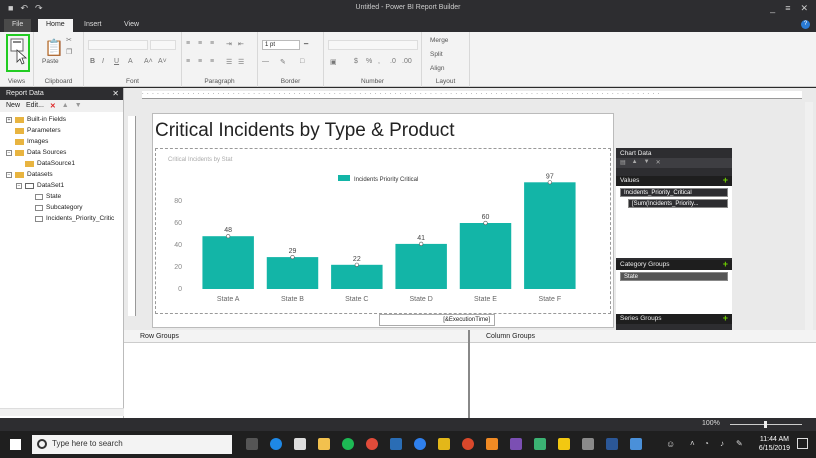 Image resolution: width=816 pixels, height=458 pixels. I want to click on tree-item: − Datasets, so click(29, 174).